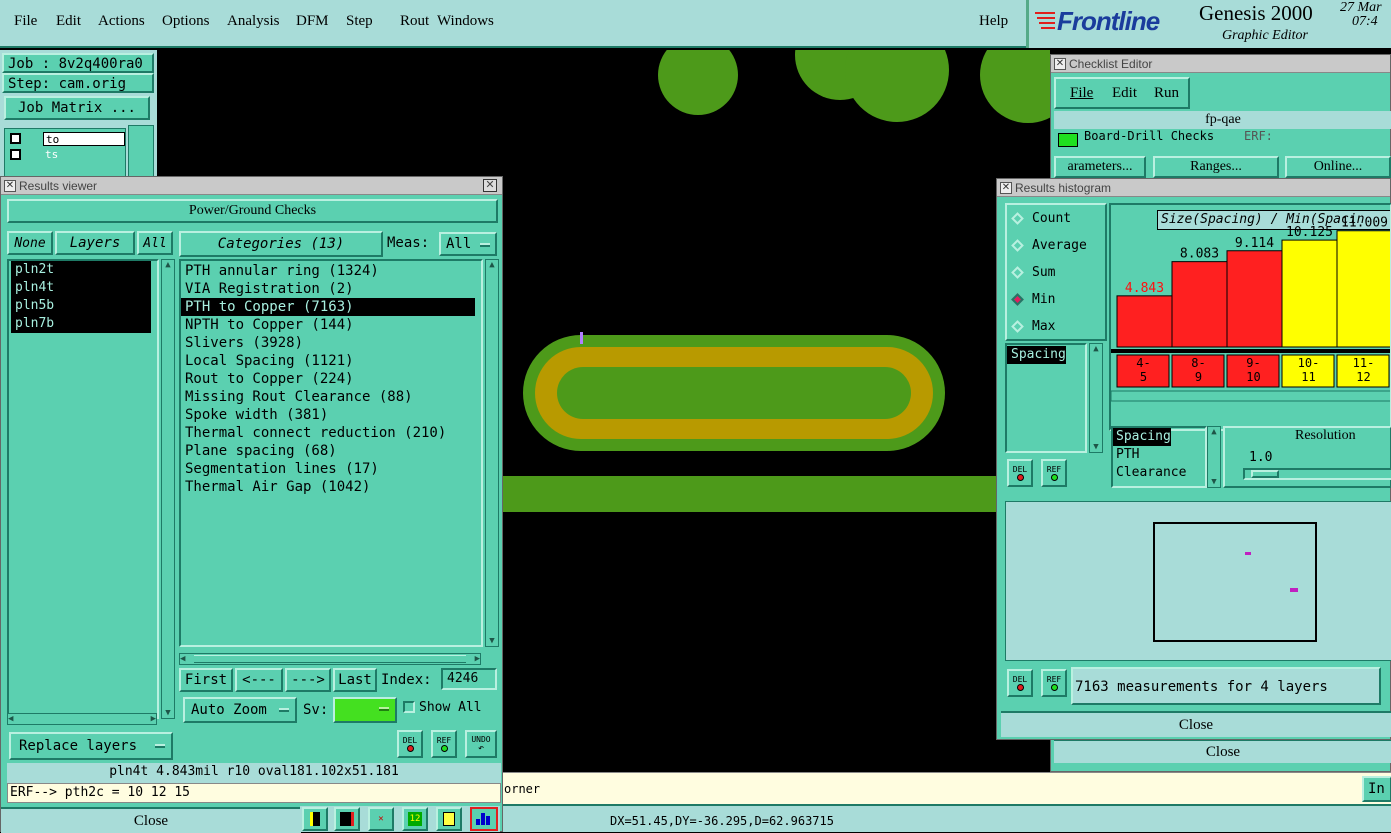  I want to click on category-list-hscroll: ◀ ▶, so click(330, 659).